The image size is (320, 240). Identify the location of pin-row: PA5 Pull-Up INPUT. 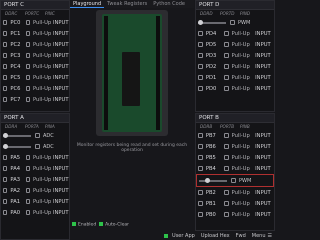
(35, 157).